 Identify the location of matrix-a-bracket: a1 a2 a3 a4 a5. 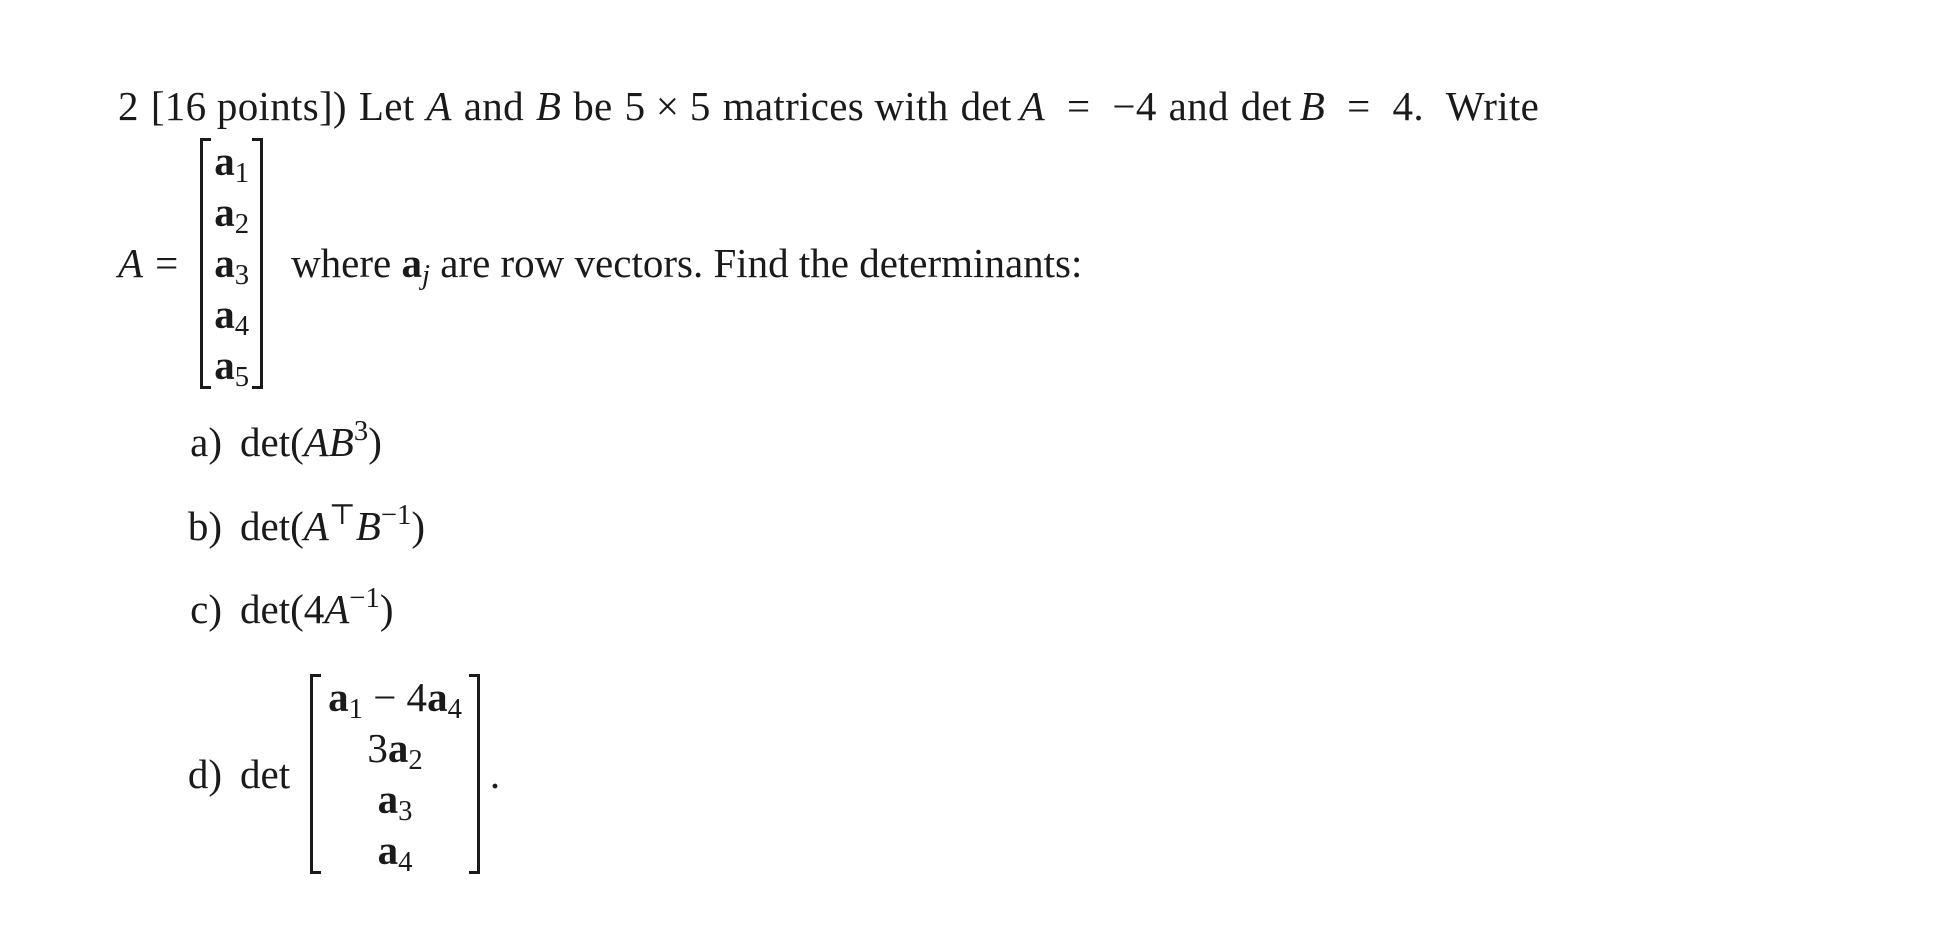
(231, 263).